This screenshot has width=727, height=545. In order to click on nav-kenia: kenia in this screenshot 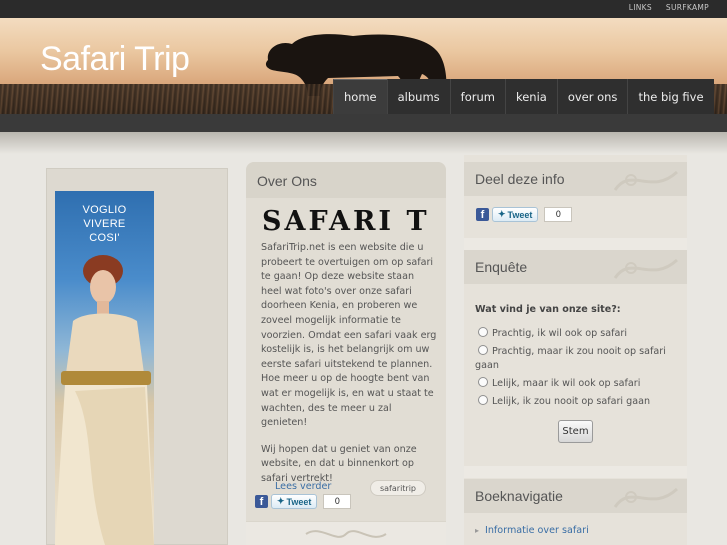, I will do `click(530, 96)`.